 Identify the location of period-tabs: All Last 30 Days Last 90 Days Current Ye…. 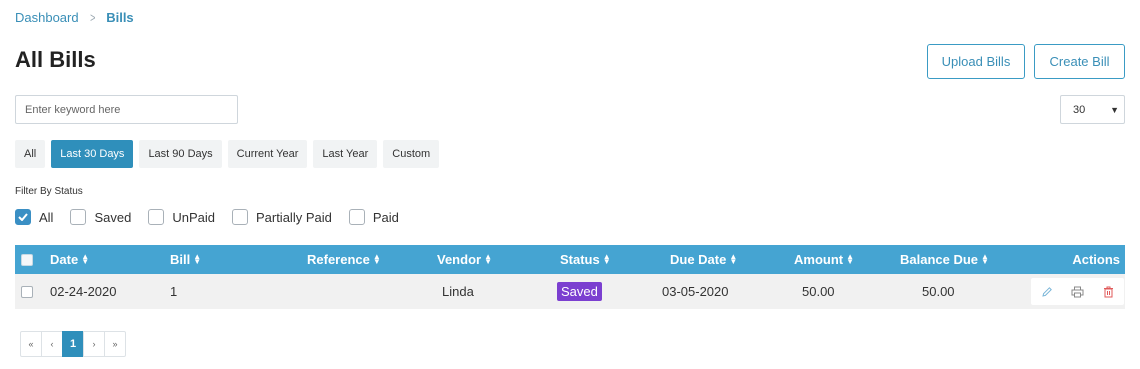
(227, 154).